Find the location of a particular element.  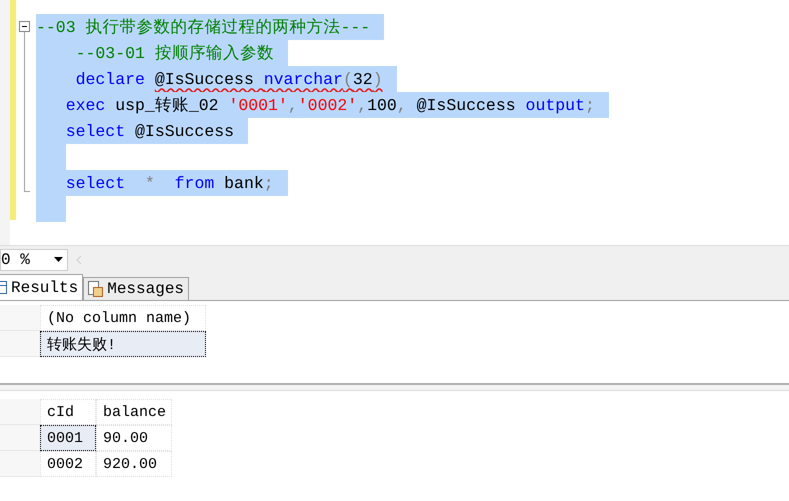

column-header: balance is located at coordinates (134, 412).